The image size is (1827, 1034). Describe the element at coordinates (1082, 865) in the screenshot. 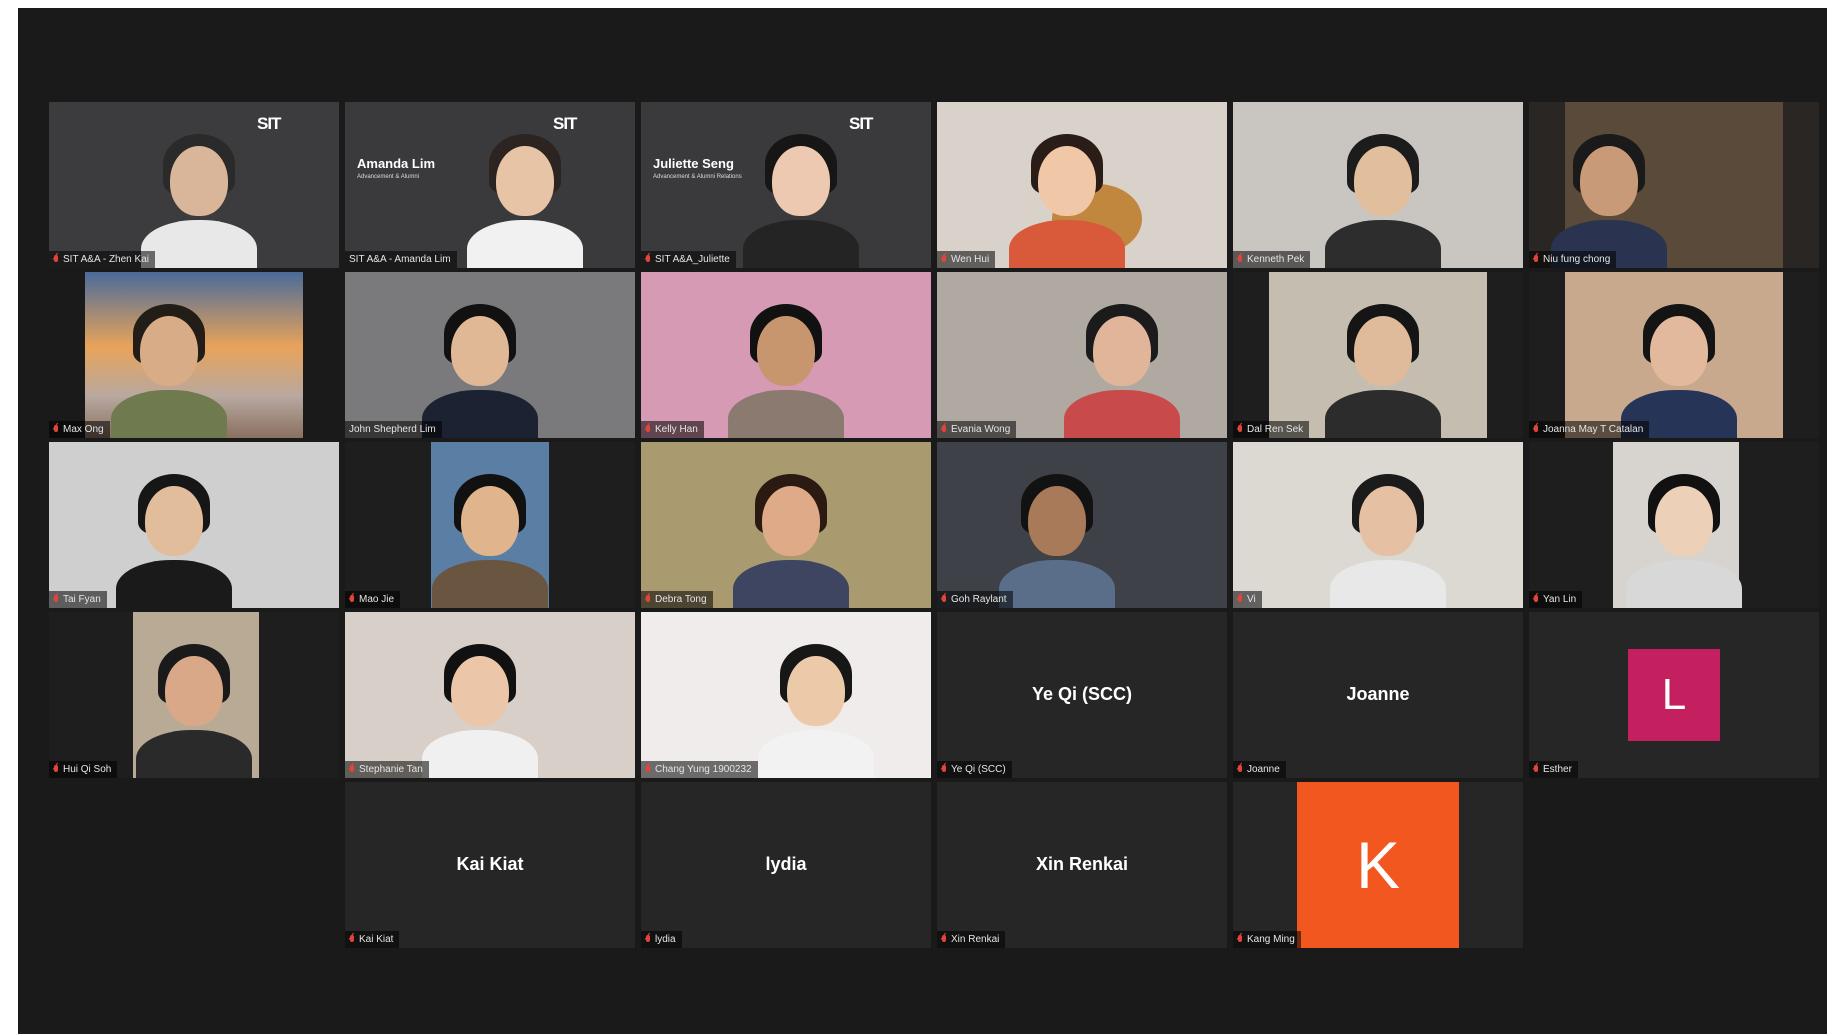

I see `participant-tile: Xin Renkai Xin Renkai` at that location.